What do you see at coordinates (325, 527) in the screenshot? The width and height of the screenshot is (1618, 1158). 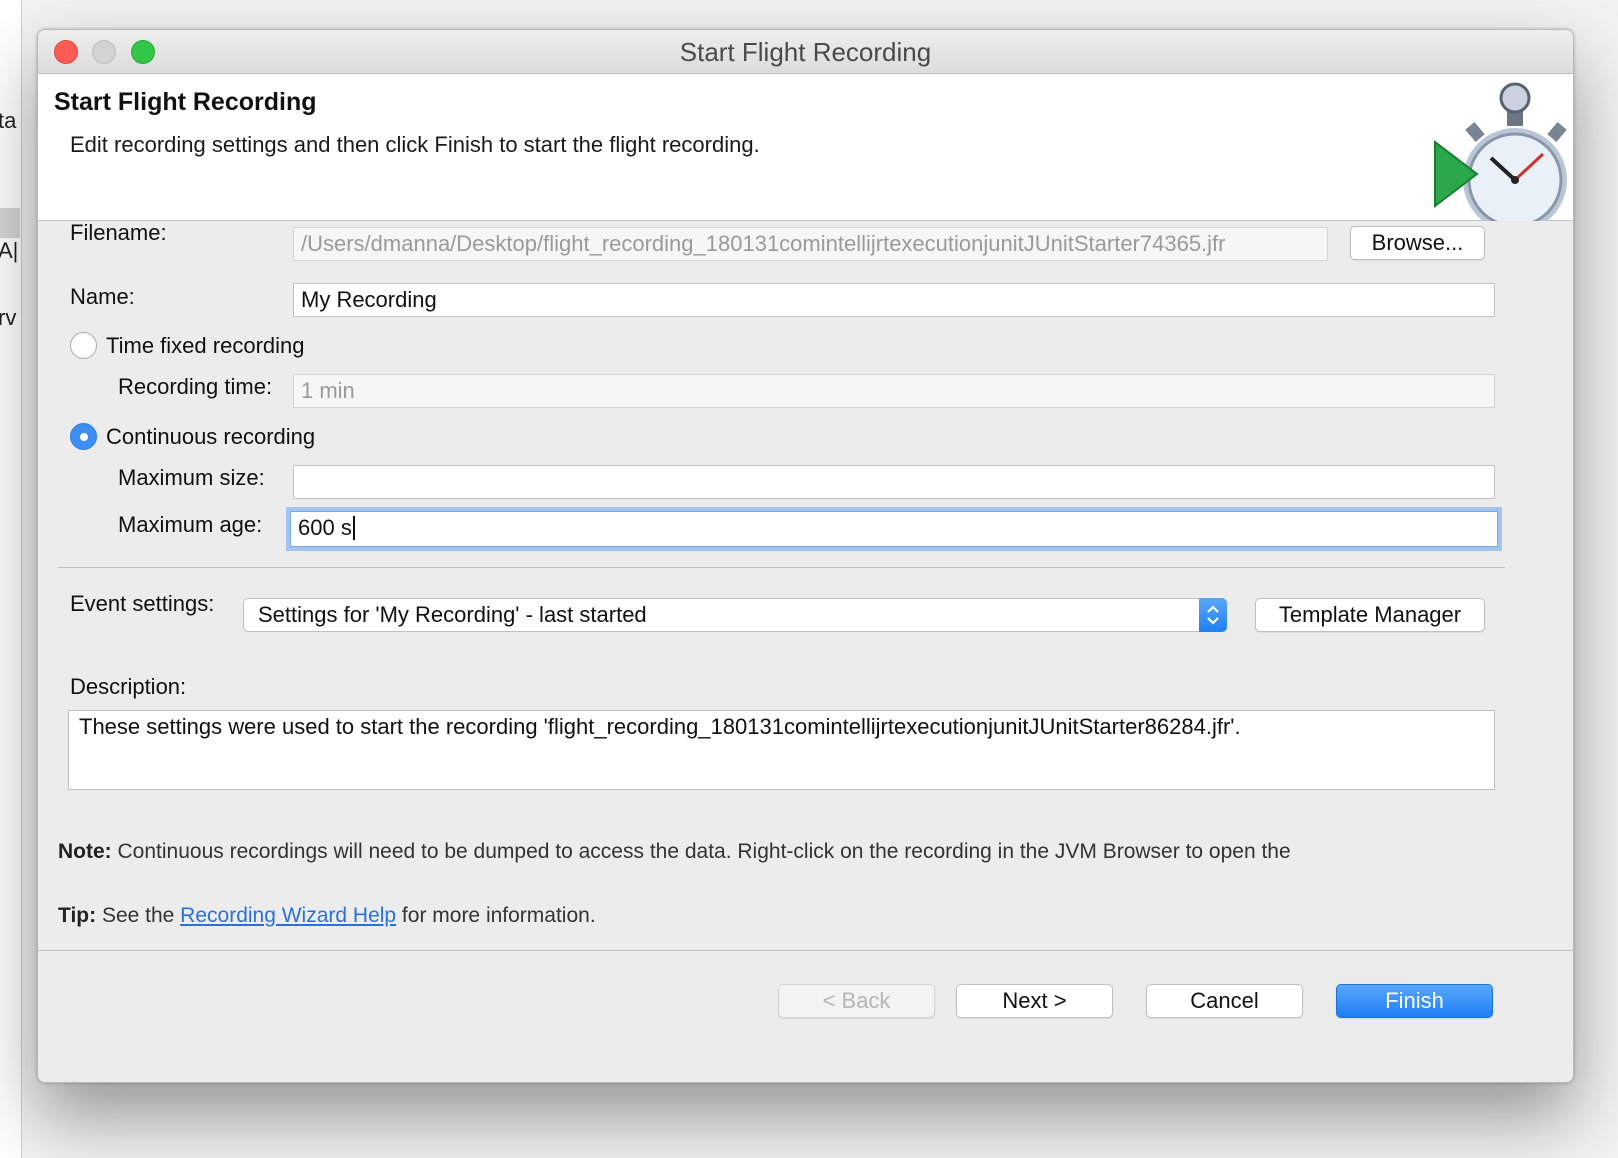 I see `maximum-age-value: 600 s` at bounding box center [325, 527].